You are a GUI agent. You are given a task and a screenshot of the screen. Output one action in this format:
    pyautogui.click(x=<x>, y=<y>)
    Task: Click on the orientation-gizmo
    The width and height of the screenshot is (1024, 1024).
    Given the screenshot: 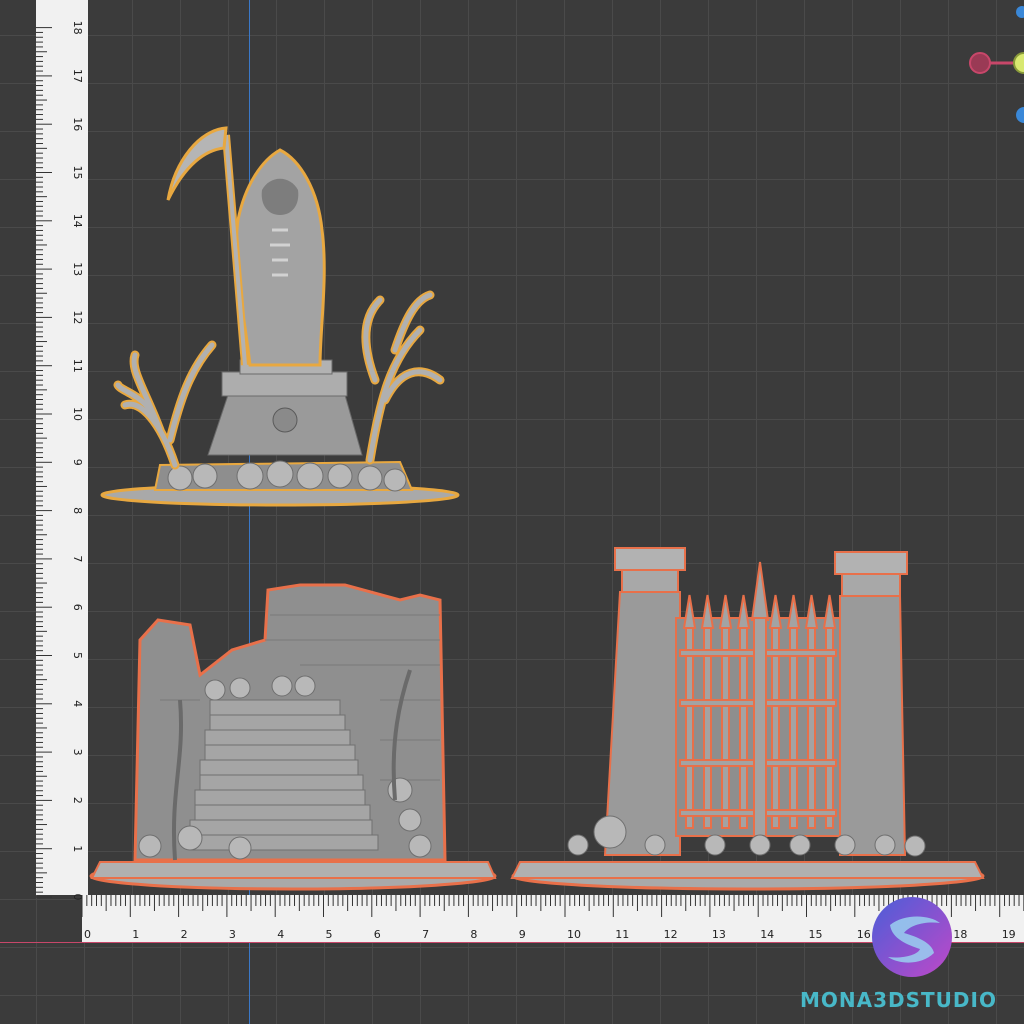 What is the action you would take?
    pyautogui.click(x=996, y=65)
    